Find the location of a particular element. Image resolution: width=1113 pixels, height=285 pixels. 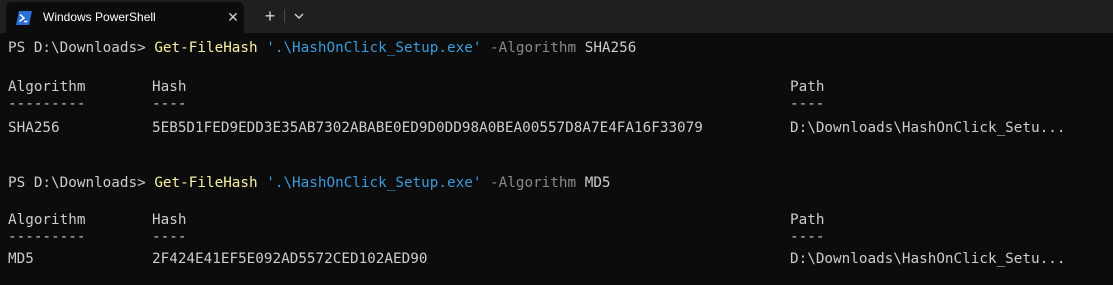

result-algorithm: SHA256 is located at coordinates (34, 128).